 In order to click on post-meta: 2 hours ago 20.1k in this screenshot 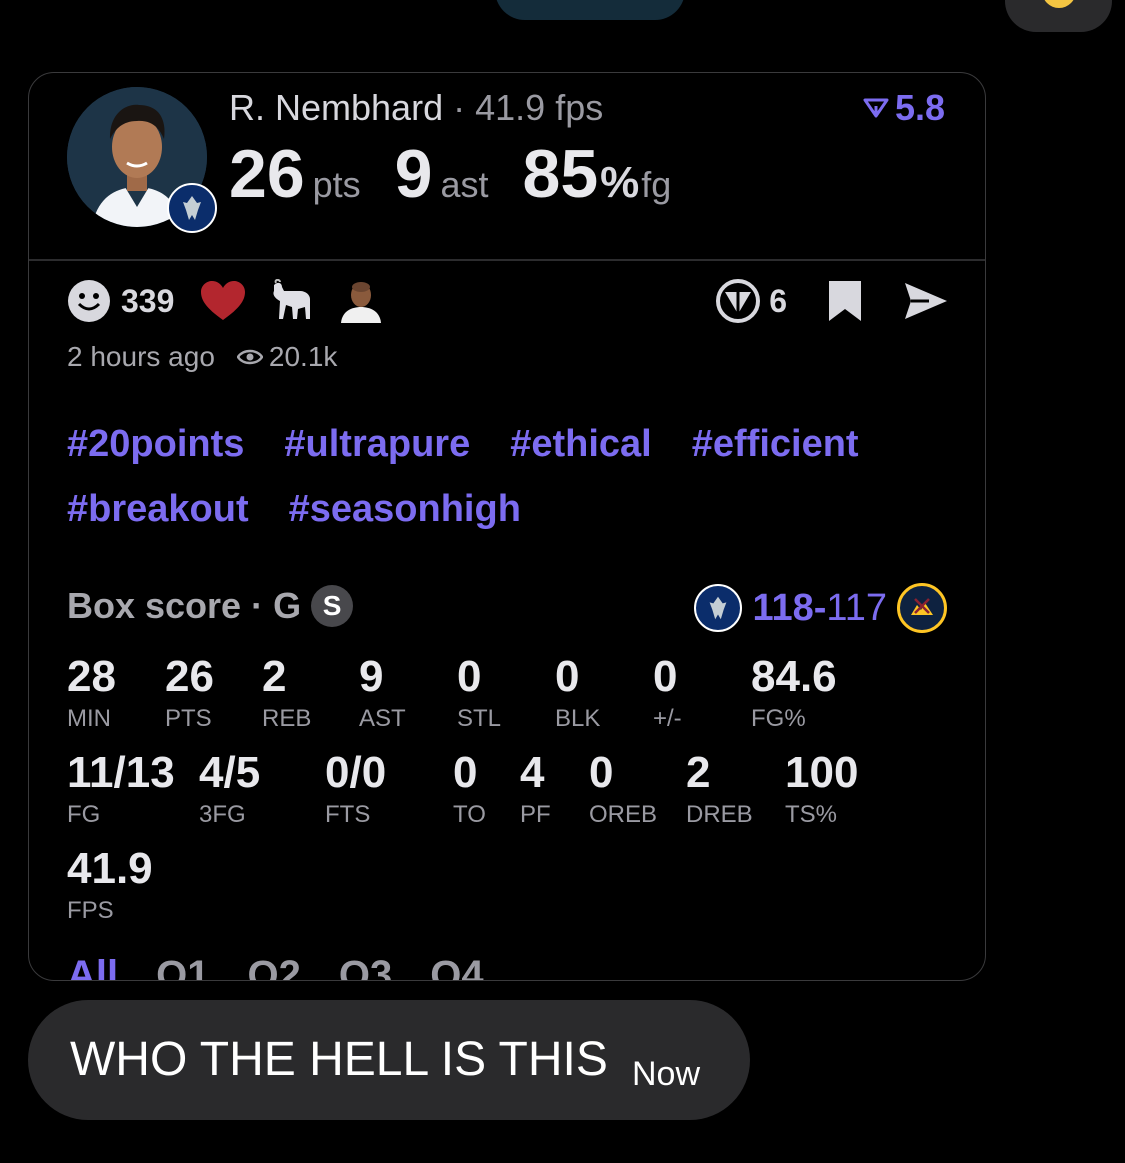, I will do `click(202, 357)`.